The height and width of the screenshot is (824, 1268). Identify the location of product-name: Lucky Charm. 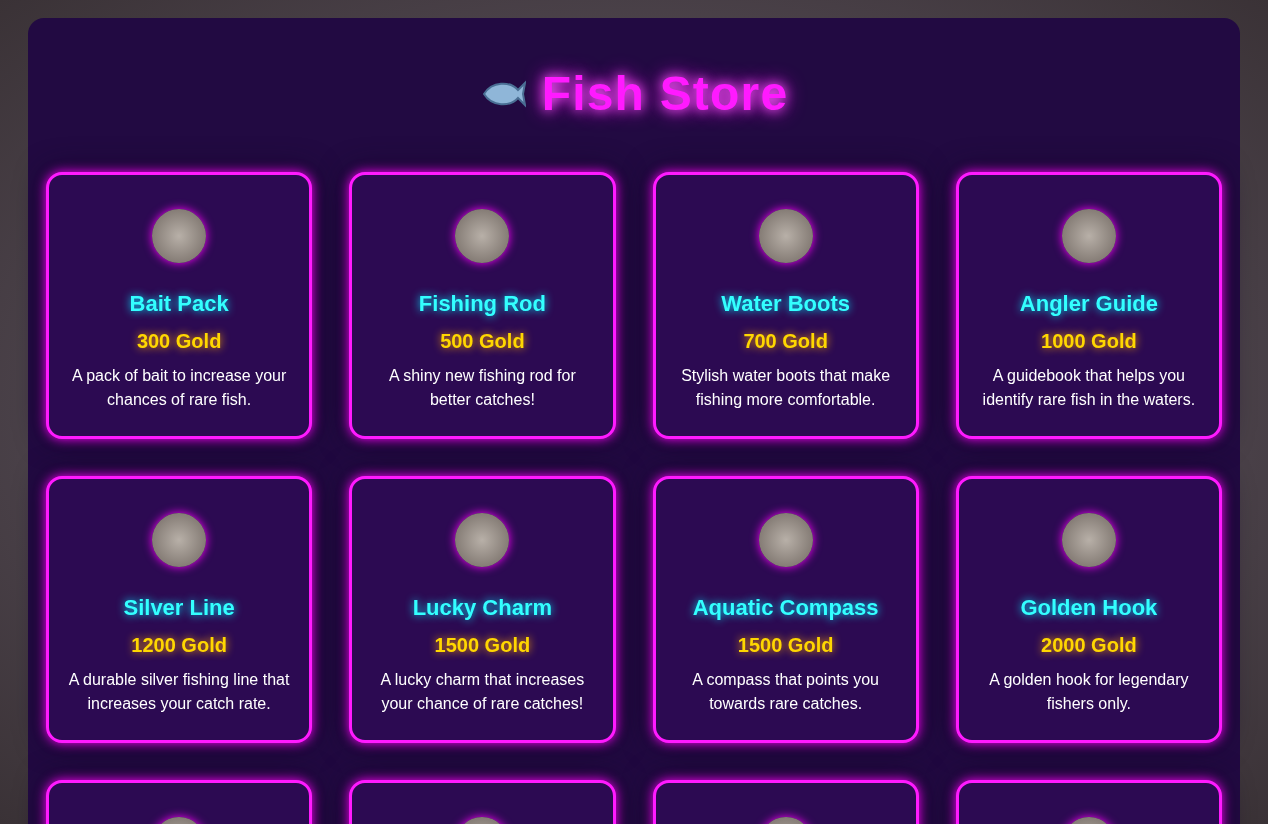
(482, 608).